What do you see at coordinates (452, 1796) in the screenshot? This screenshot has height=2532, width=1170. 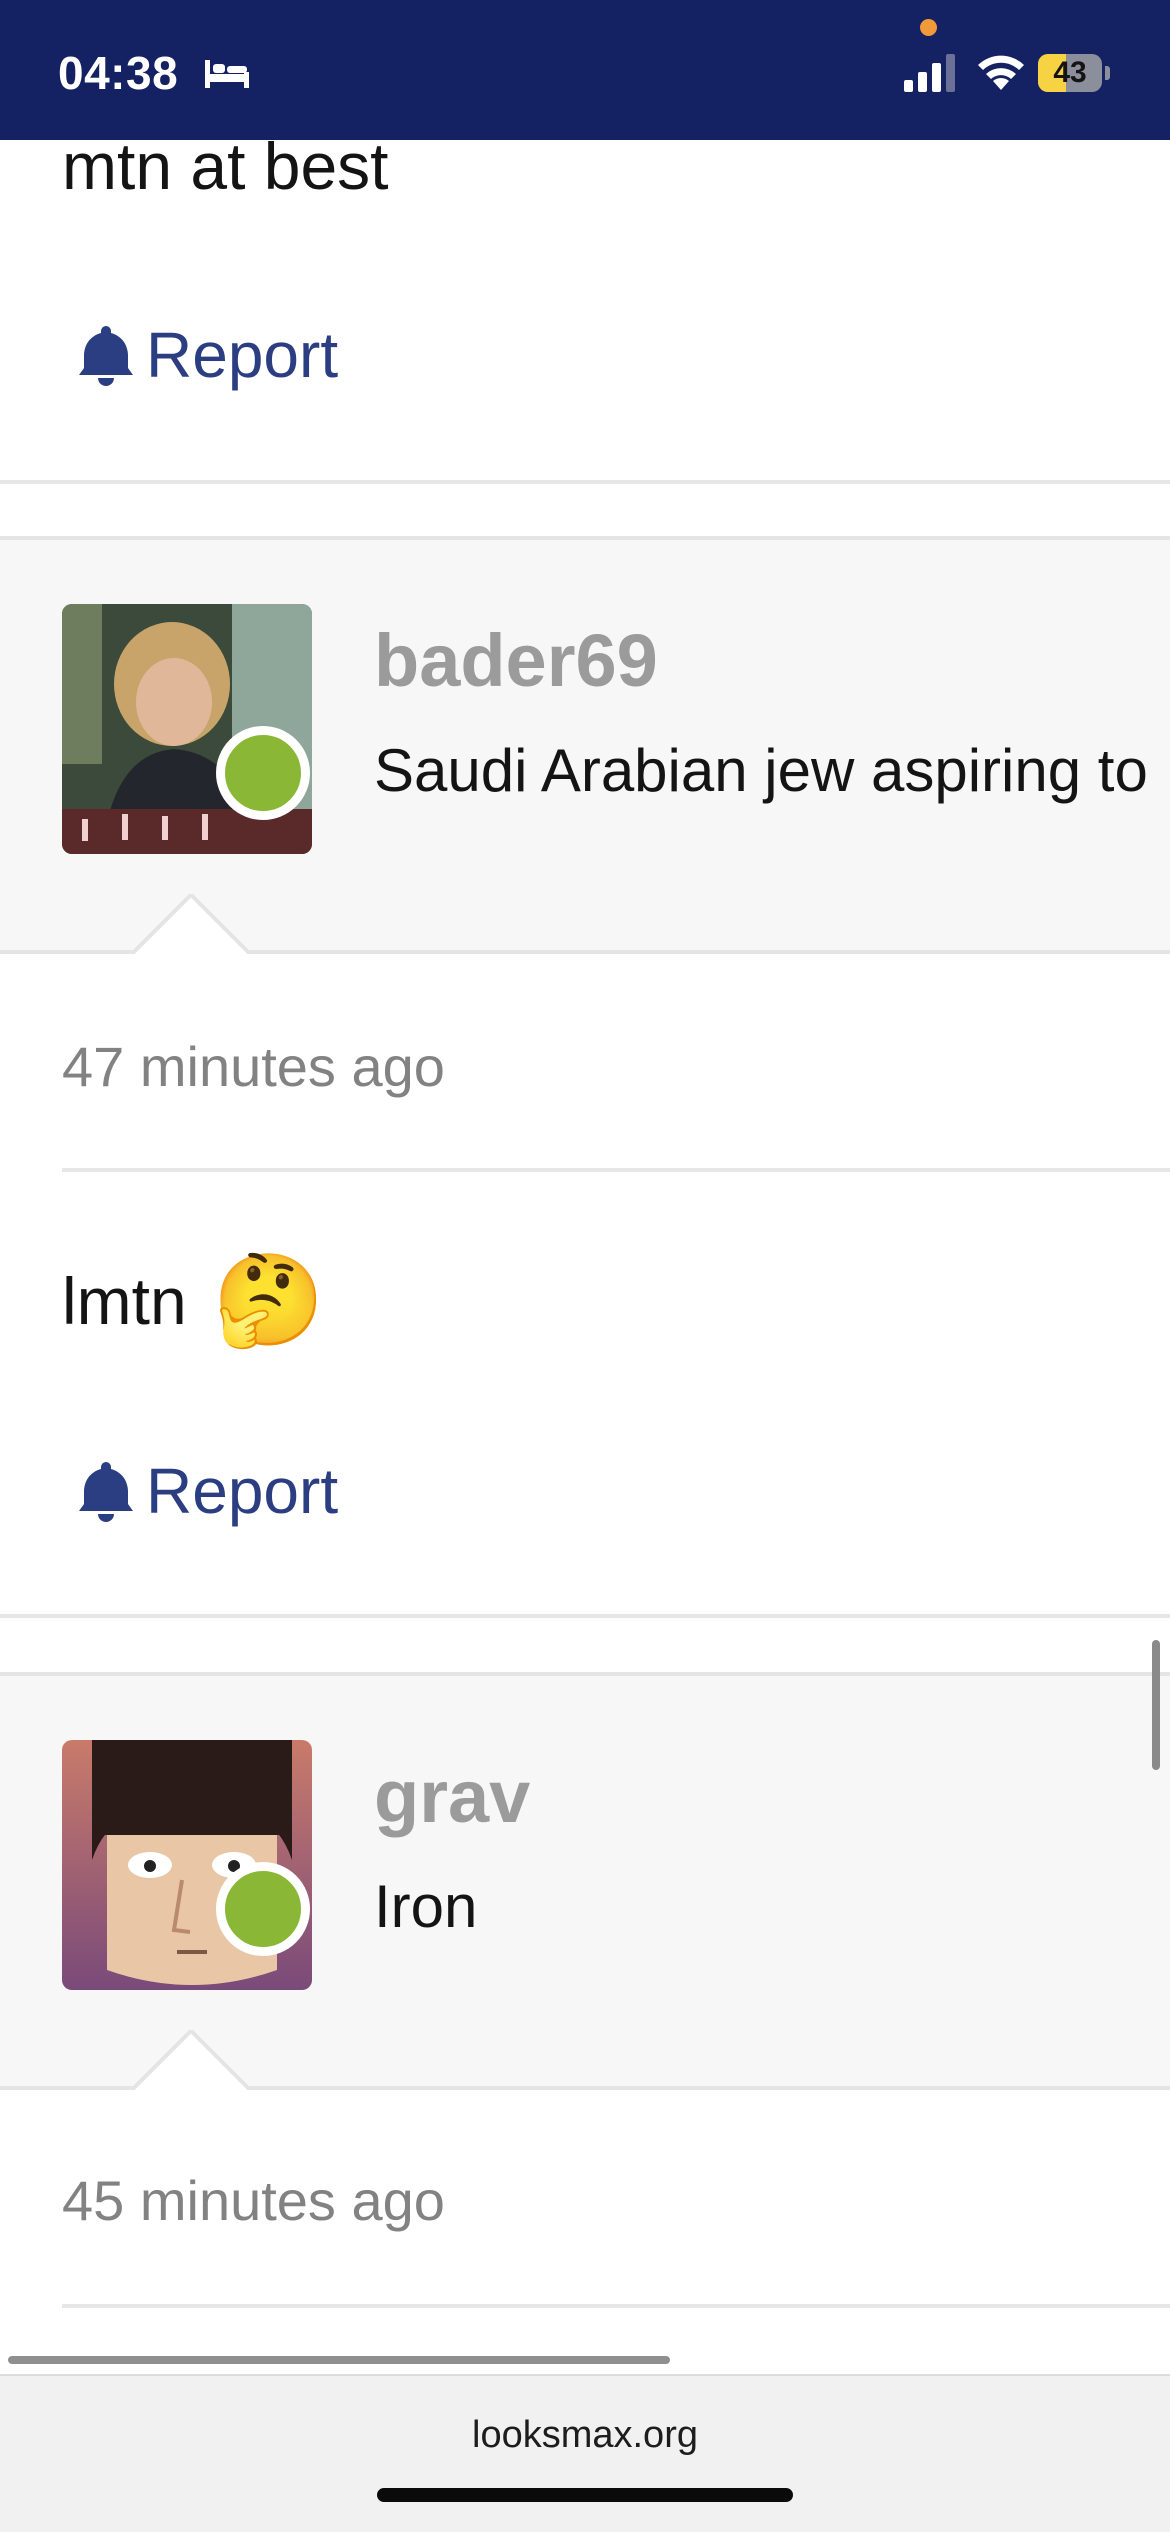 I see `username: grav` at bounding box center [452, 1796].